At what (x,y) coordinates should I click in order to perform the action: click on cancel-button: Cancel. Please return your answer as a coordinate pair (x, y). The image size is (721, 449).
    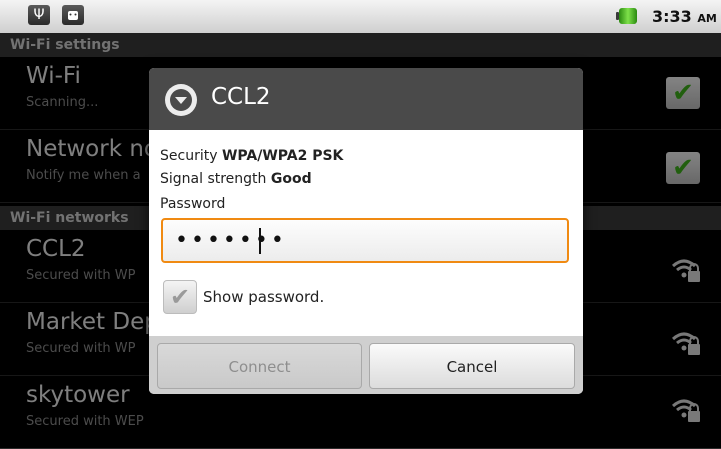
    Looking at the image, I should click on (472, 366).